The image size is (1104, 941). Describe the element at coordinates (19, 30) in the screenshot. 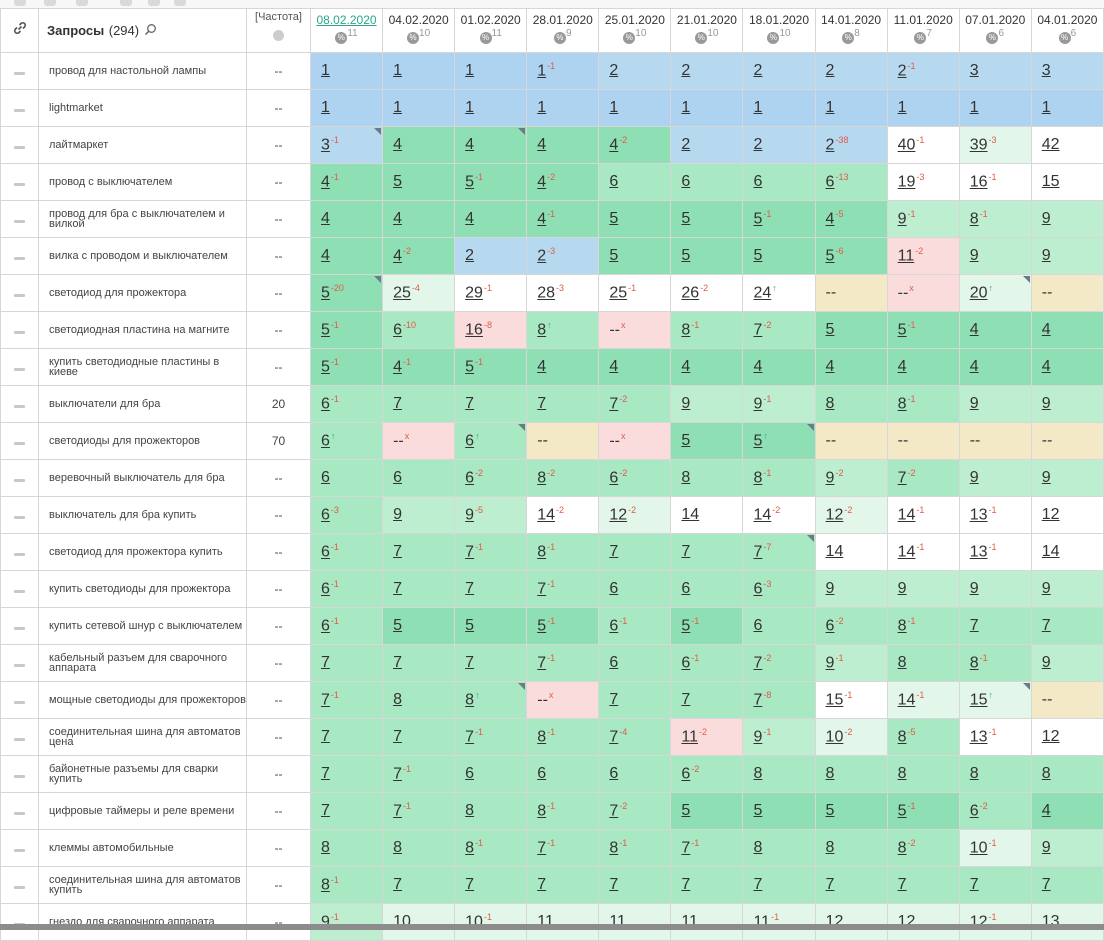

I see `link-column-header` at that location.